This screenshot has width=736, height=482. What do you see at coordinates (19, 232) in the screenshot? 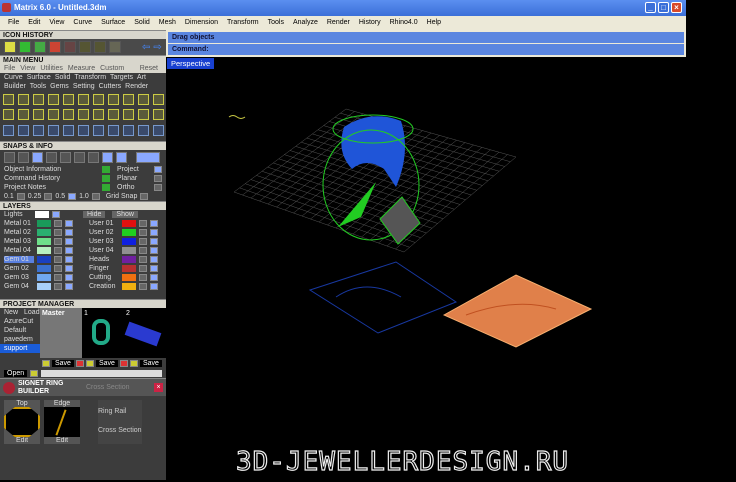
I see `layer-name: Metal 02` at bounding box center [19, 232].